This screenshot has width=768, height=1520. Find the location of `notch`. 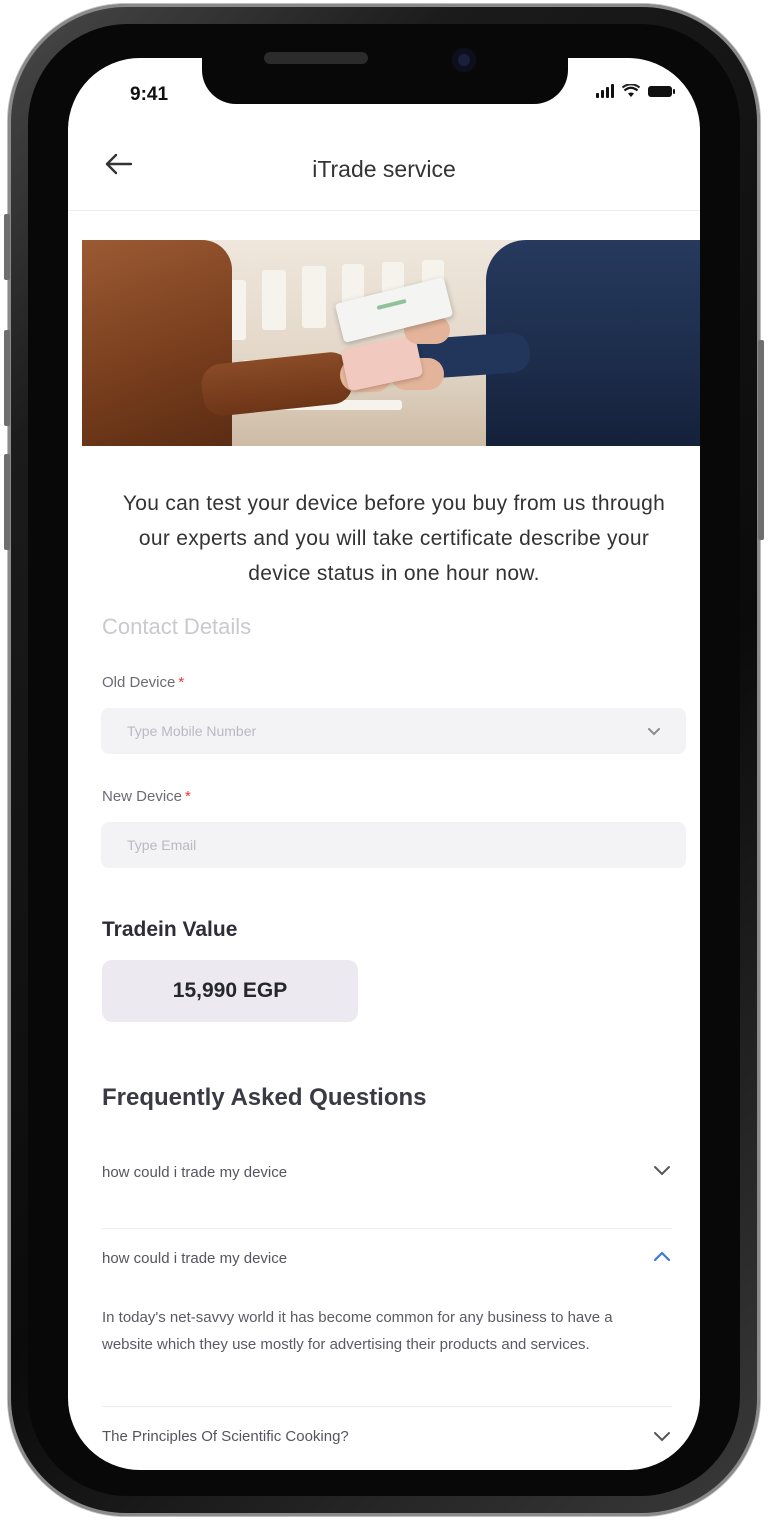

notch is located at coordinates (385, 81).